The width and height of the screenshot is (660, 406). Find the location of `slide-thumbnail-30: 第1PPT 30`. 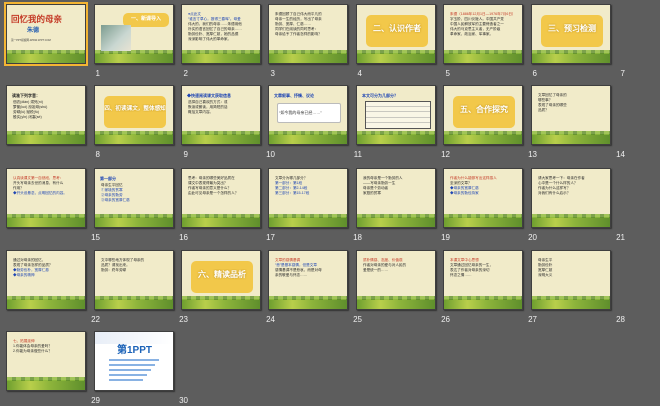

slide-thumbnail-30: 第1PPT 30 is located at coordinates (141, 368).